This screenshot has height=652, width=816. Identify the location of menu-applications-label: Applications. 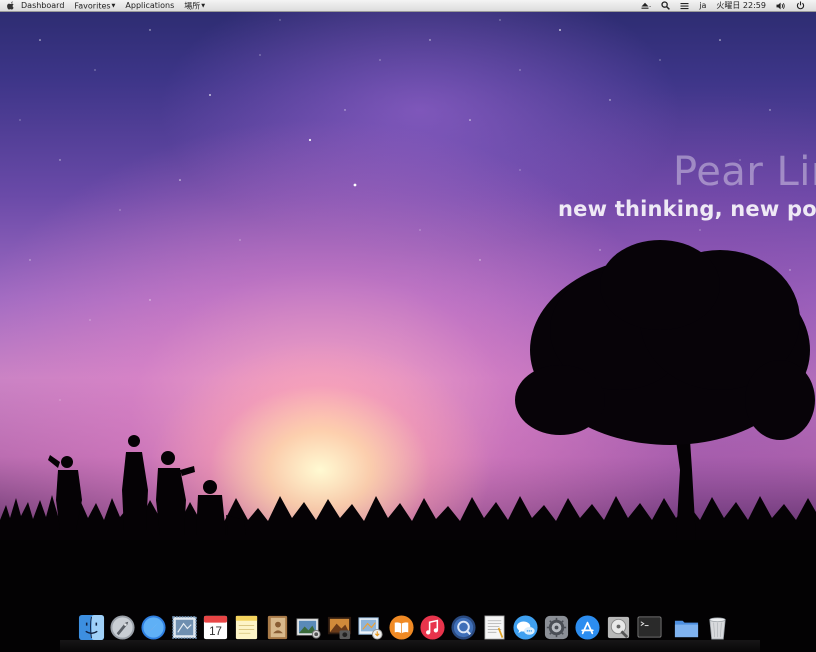
(150, 5).